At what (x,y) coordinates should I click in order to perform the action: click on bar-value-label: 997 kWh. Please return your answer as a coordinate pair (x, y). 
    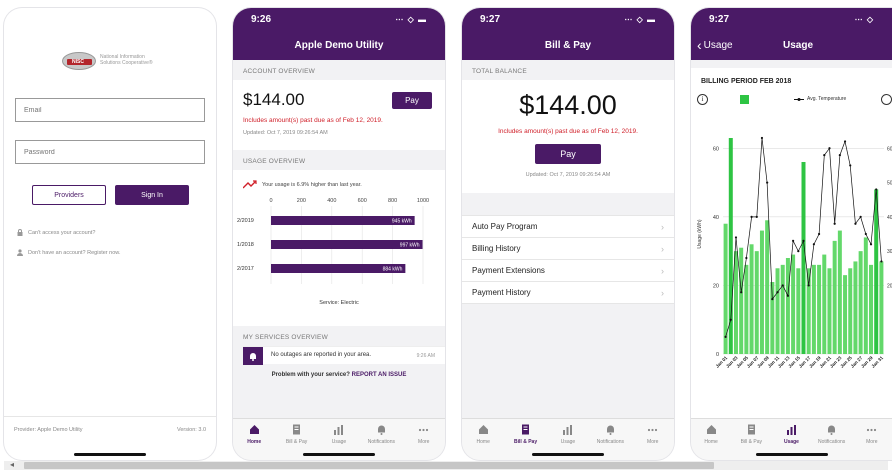
    Looking at the image, I should click on (410, 245).